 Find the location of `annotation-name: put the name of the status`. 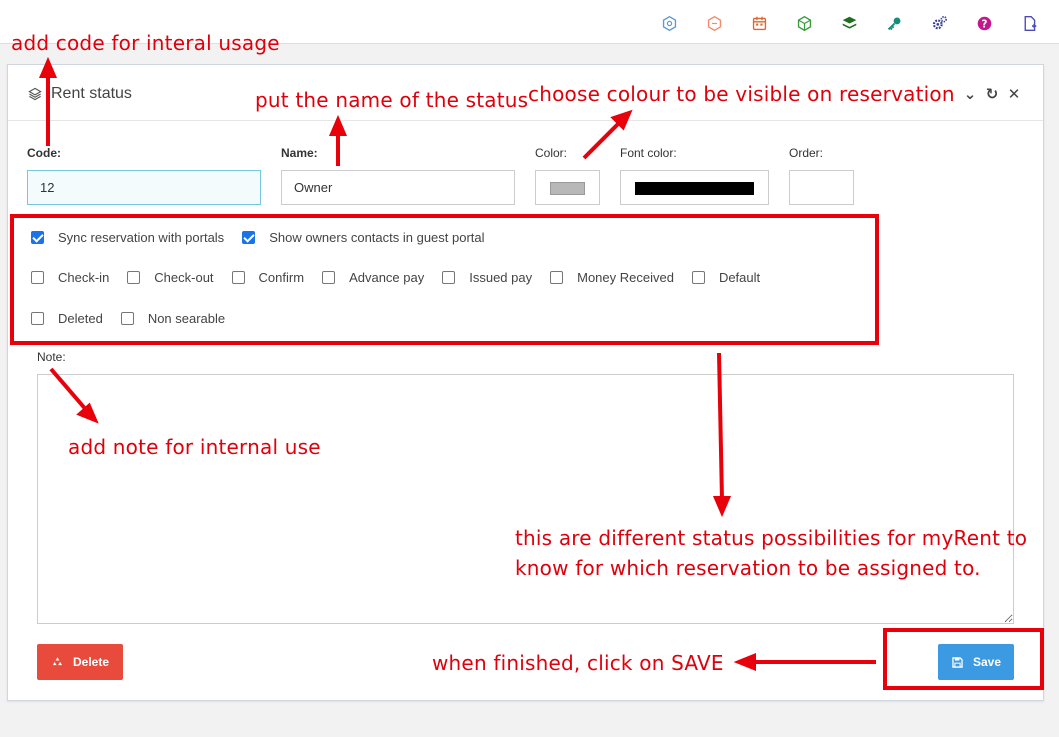

annotation-name: put the name of the status is located at coordinates (392, 100).